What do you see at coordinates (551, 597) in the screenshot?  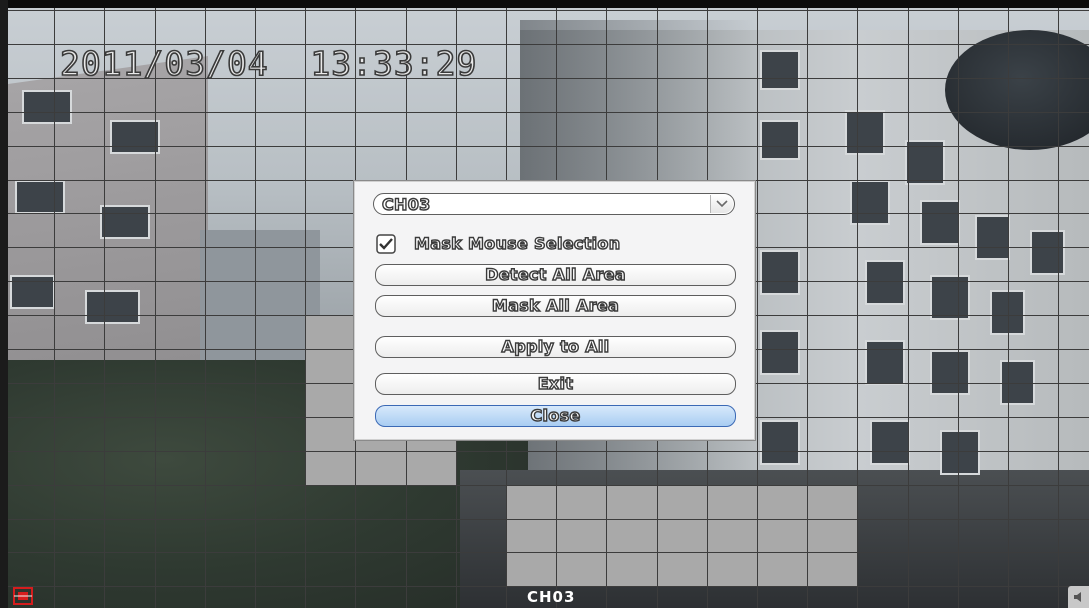 I see `channel-label: CH03` at bounding box center [551, 597].